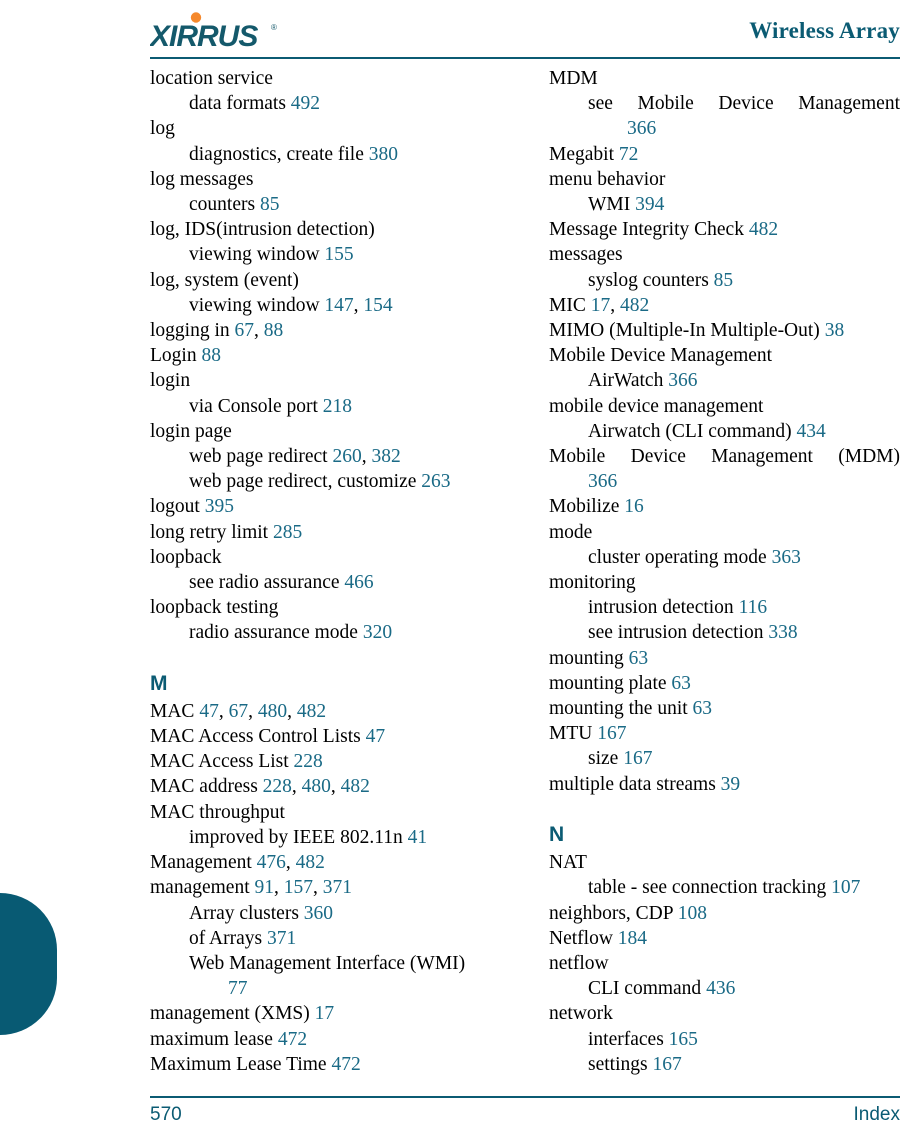  What do you see at coordinates (172, 711) in the screenshot?
I see `index-entry-label: MAC` at bounding box center [172, 711].